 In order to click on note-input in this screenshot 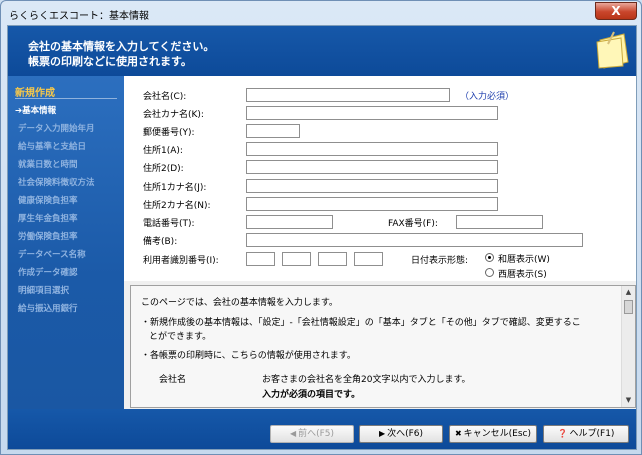, I will do `click(414, 240)`.